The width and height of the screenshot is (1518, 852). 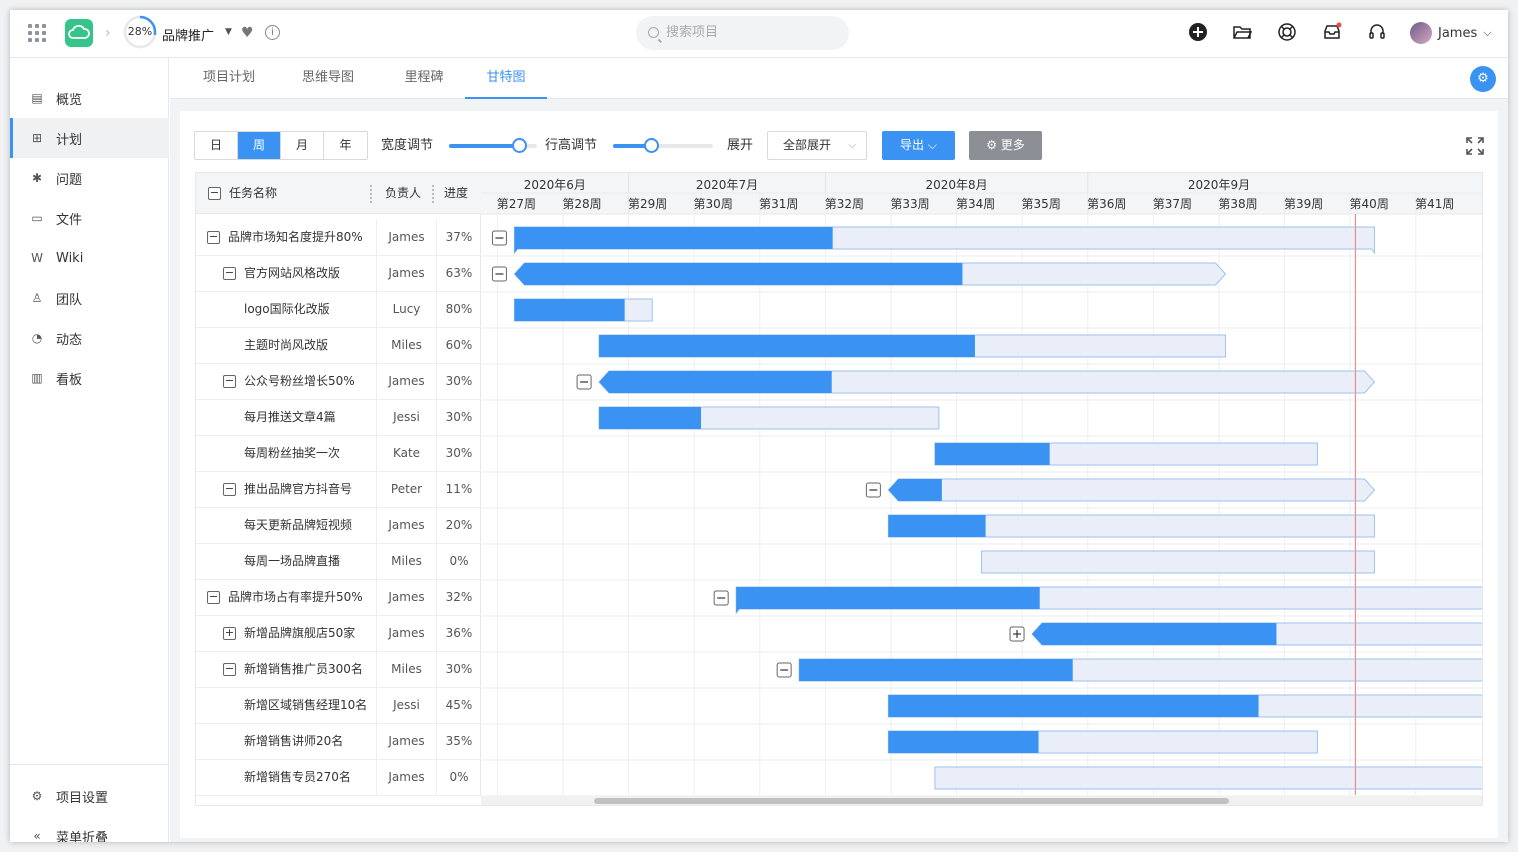 I want to click on breadcrumb-chevron-icon: ›, so click(x=108, y=33).